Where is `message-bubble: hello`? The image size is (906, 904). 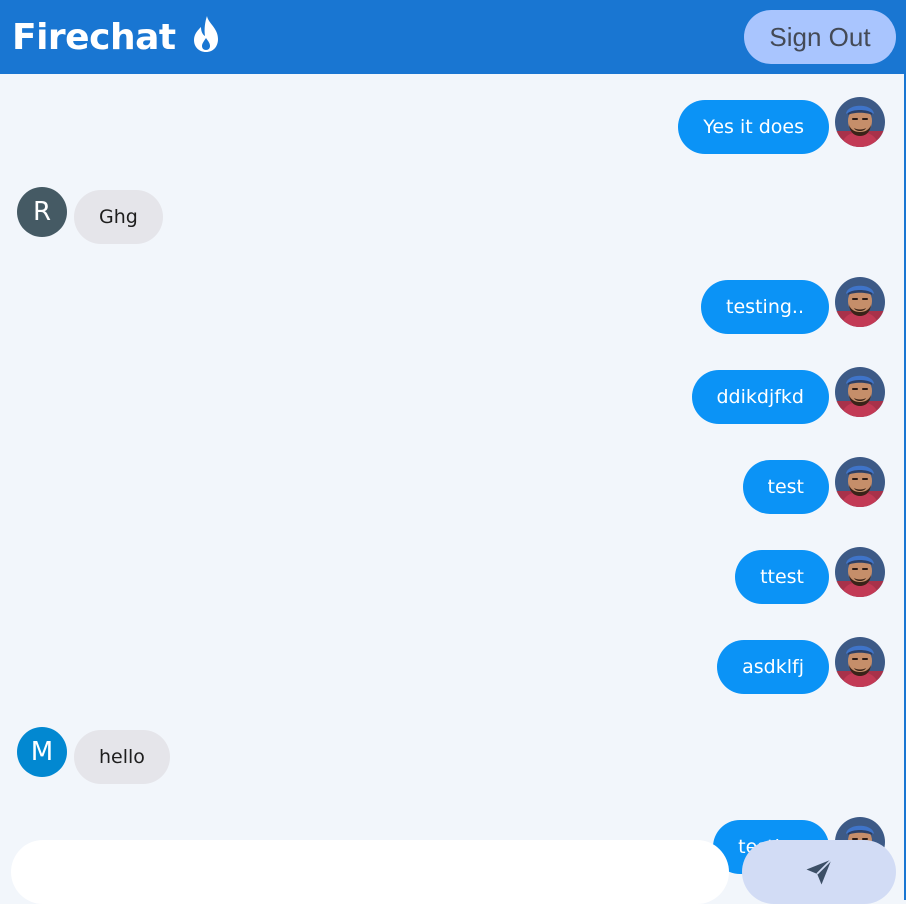 message-bubble: hello is located at coordinates (122, 757).